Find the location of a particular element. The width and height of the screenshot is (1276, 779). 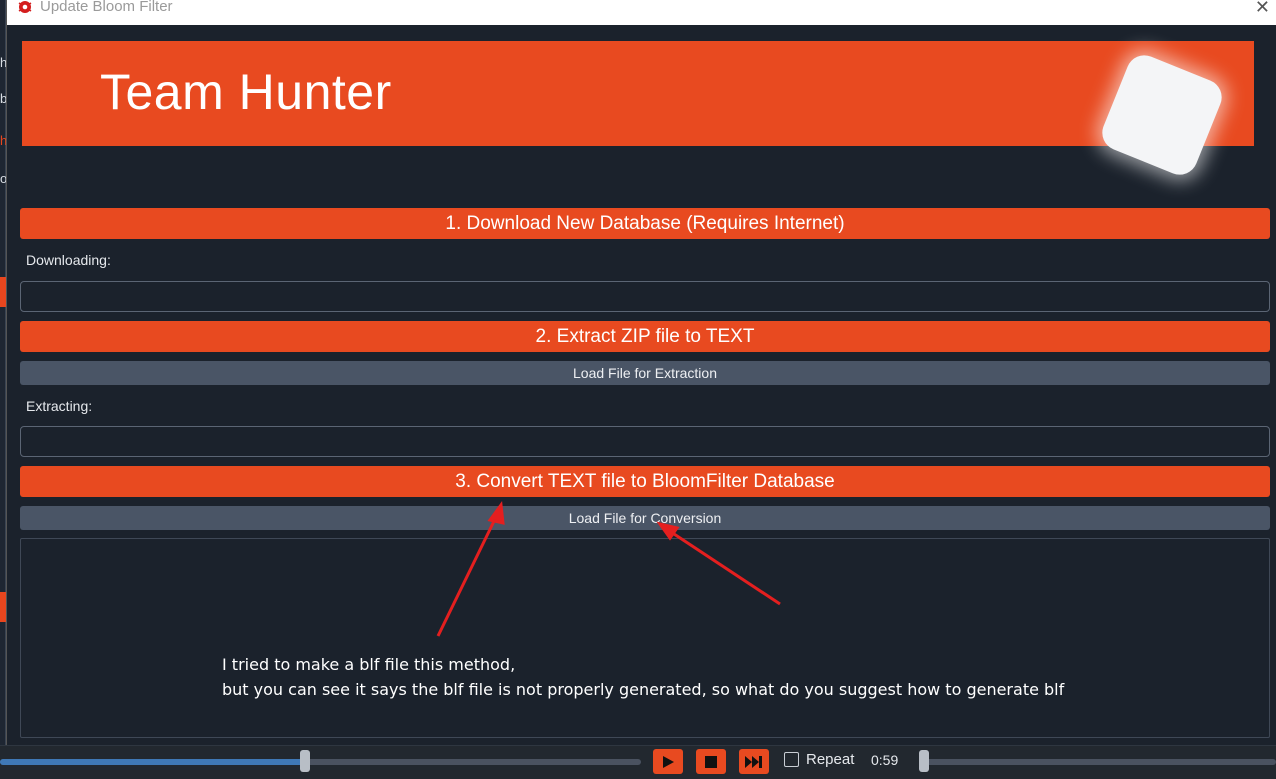

arrow-left is located at coordinates (470, 569).